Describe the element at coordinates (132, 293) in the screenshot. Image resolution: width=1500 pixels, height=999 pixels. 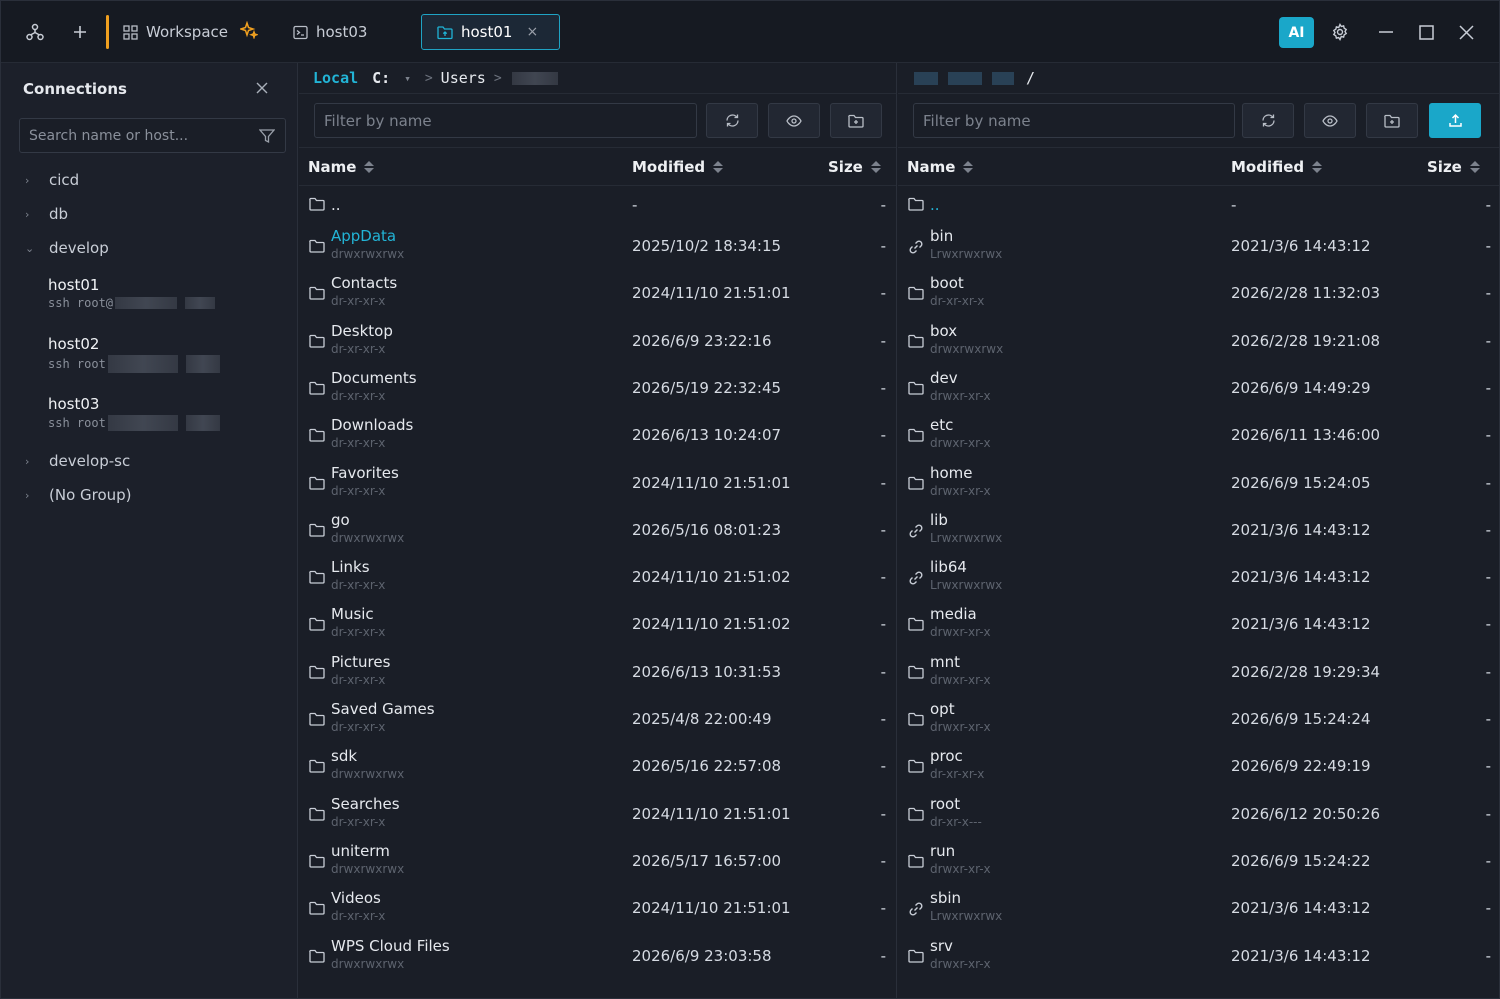
I see `host-item-host01: host01 ssh root@` at that location.